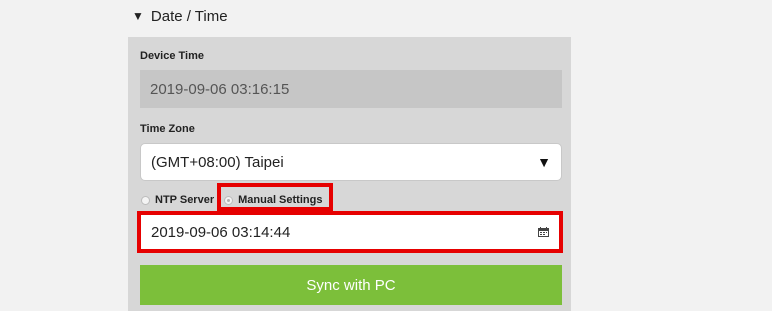  What do you see at coordinates (543, 232) in the screenshot?
I see `calendar-icon` at bounding box center [543, 232].